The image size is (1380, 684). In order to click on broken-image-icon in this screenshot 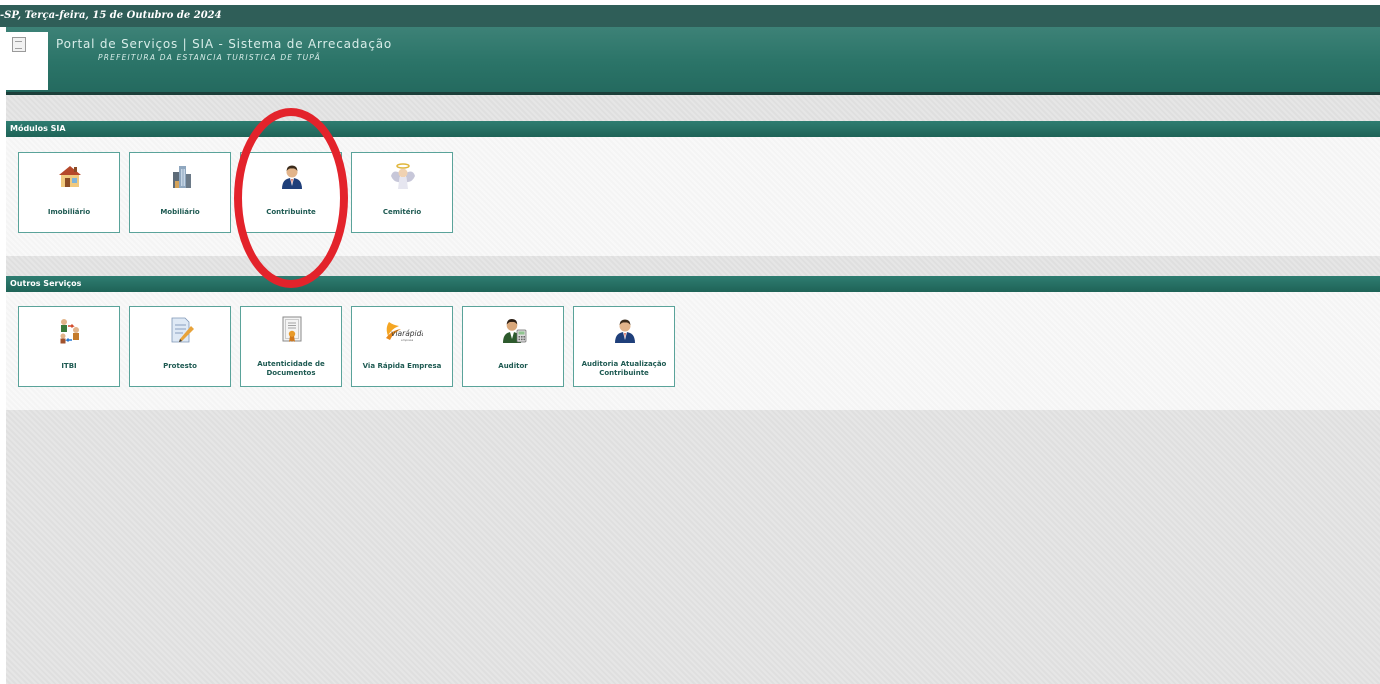, I will do `click(19, 44)`.